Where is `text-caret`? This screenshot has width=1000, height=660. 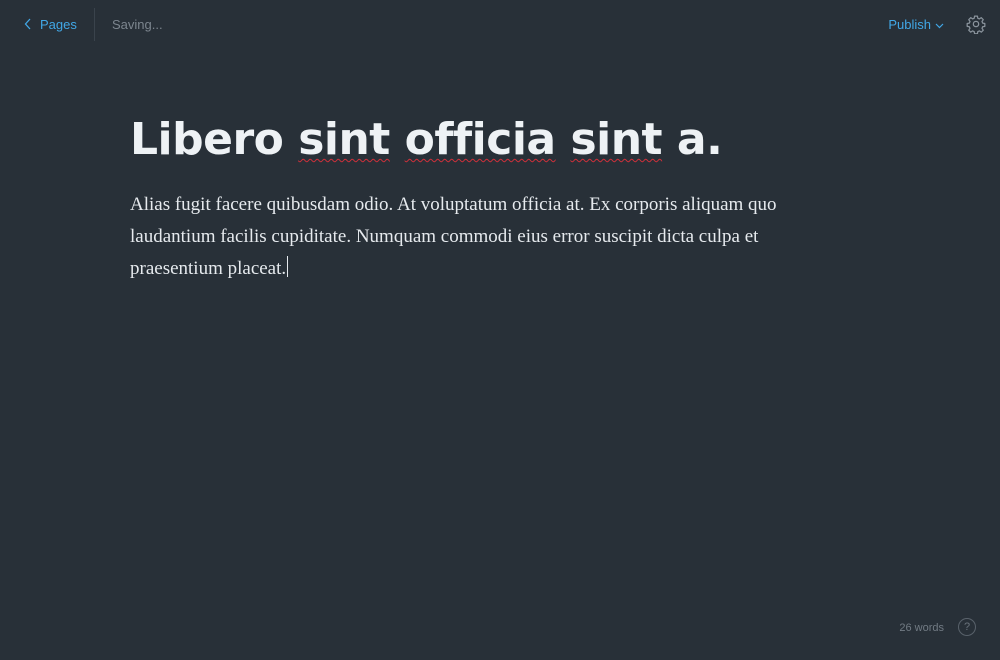 text-caret is located at coordinates (288, 266).